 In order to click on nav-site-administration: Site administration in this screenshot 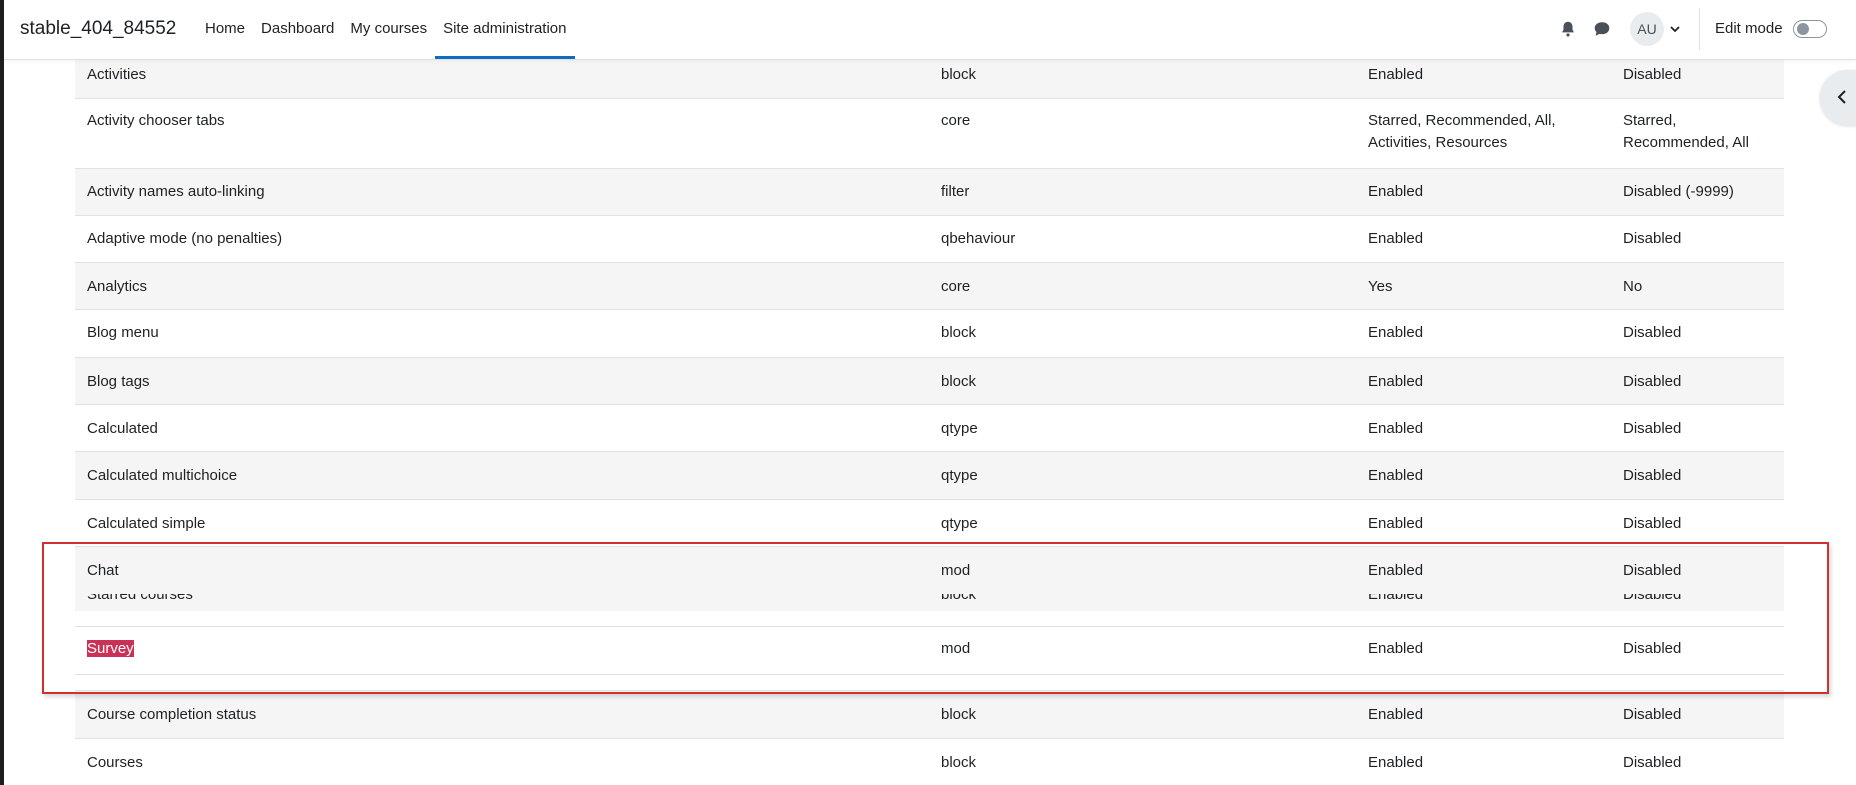, I will do `click(505, 29)`.